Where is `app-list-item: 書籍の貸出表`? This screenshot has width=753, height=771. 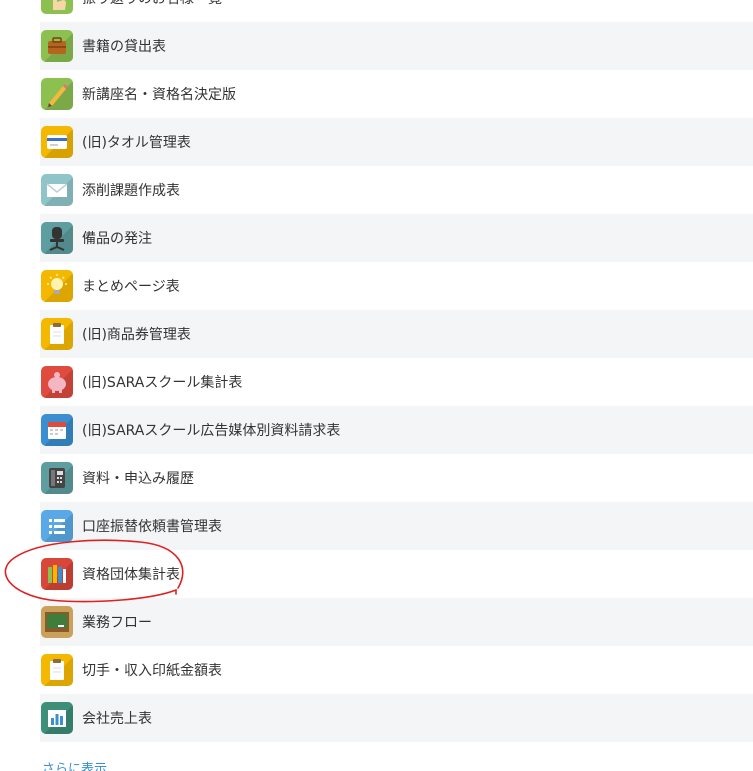
app-list-item: 書籍の貸出表 is located at coordinates (396, 46).